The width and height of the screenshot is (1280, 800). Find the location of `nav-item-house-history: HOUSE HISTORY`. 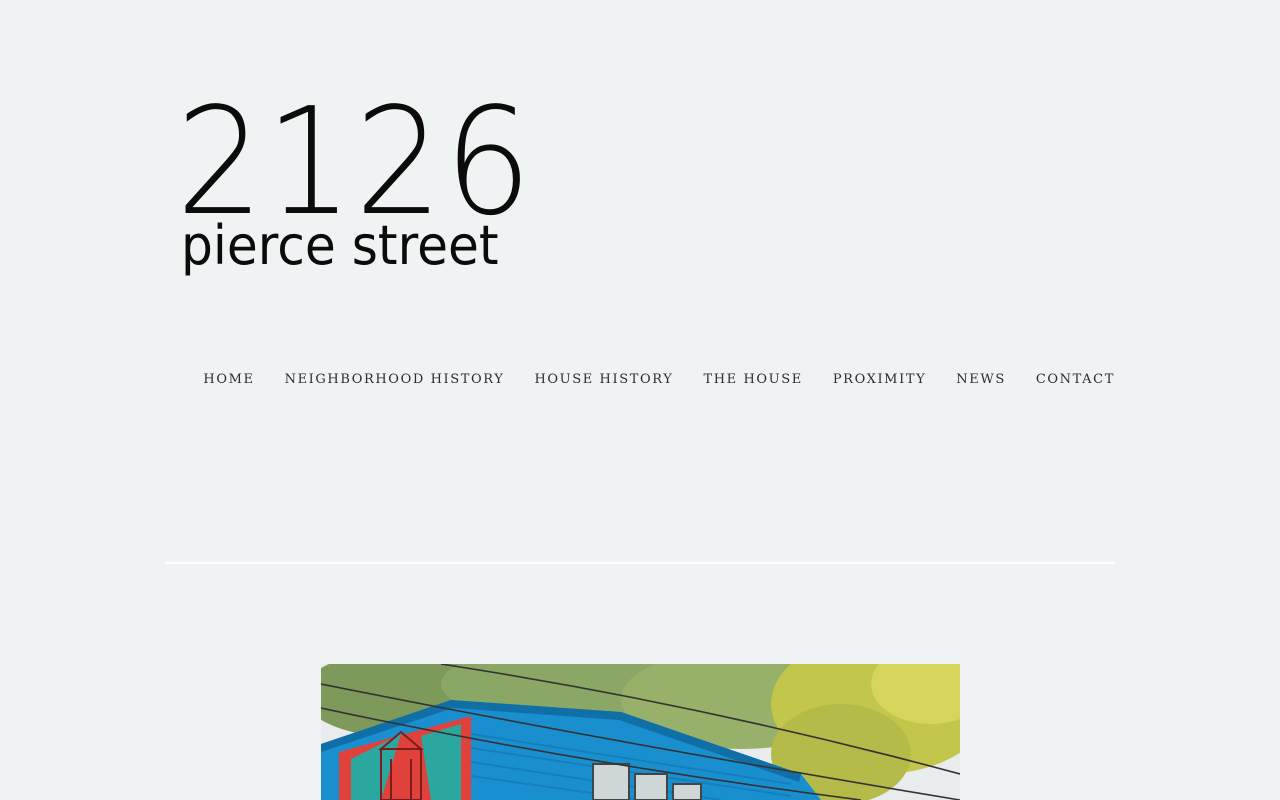

nav-item-house-history: HOUSE HISTORY is located at coordinates (603, 379).